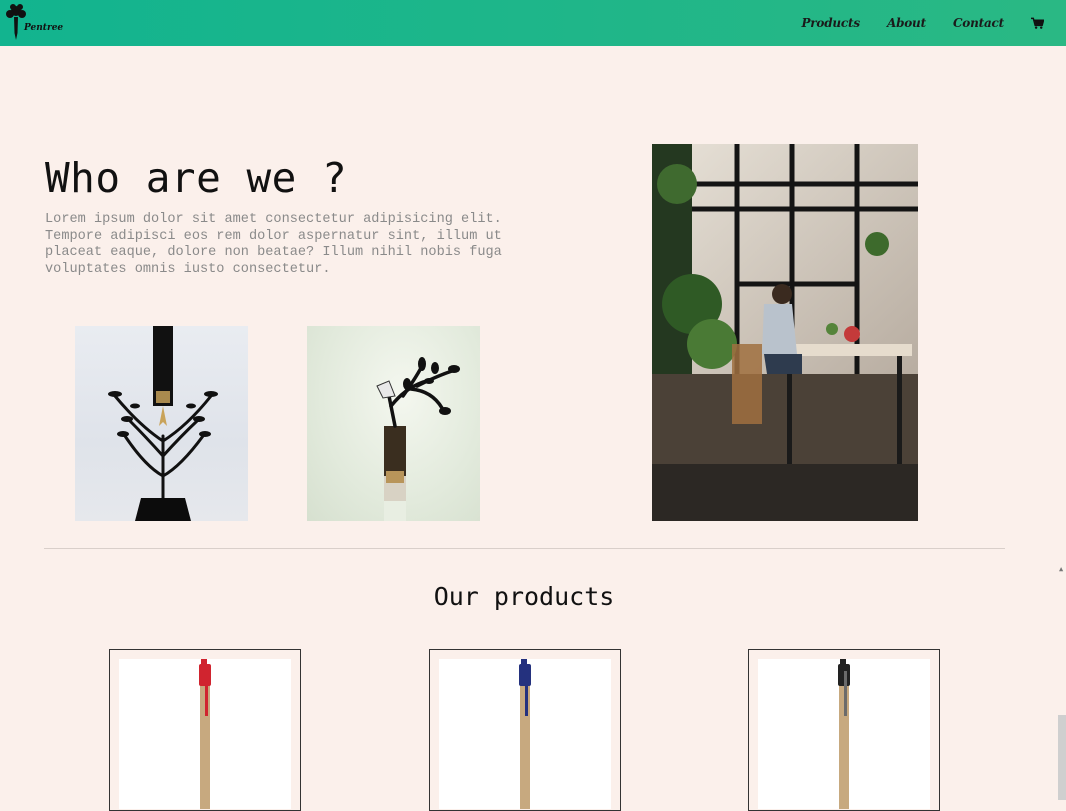  I want to click on navbar: Pentree Products About Contact, so click(533, 23).